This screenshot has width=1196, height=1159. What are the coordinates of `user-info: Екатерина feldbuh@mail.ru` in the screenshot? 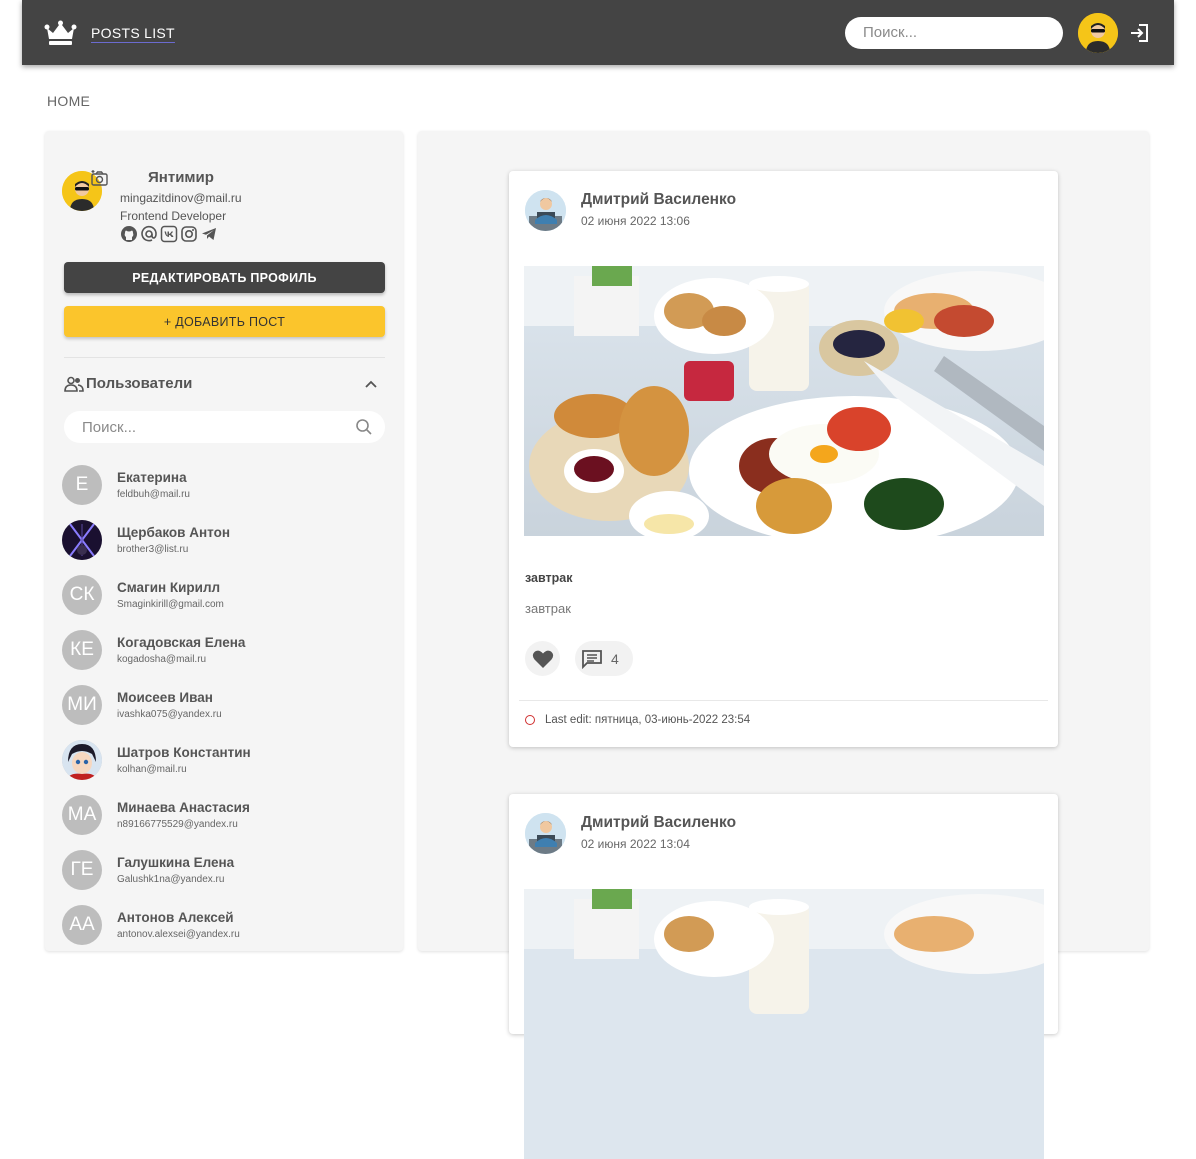 It's located at (153, 485).